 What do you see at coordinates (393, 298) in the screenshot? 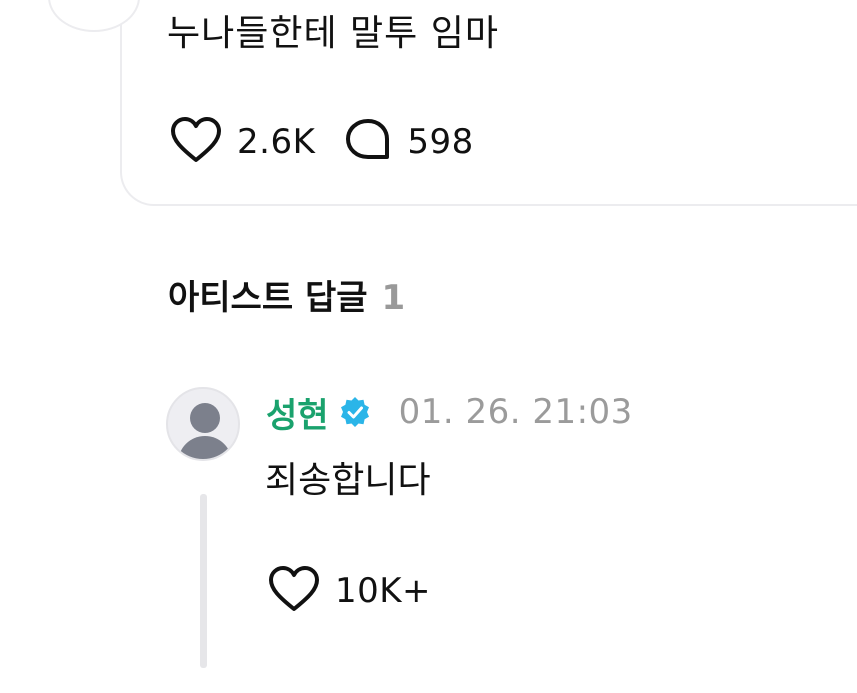
I see `artist-replies-count: 1` at bounding box center [393, 298].